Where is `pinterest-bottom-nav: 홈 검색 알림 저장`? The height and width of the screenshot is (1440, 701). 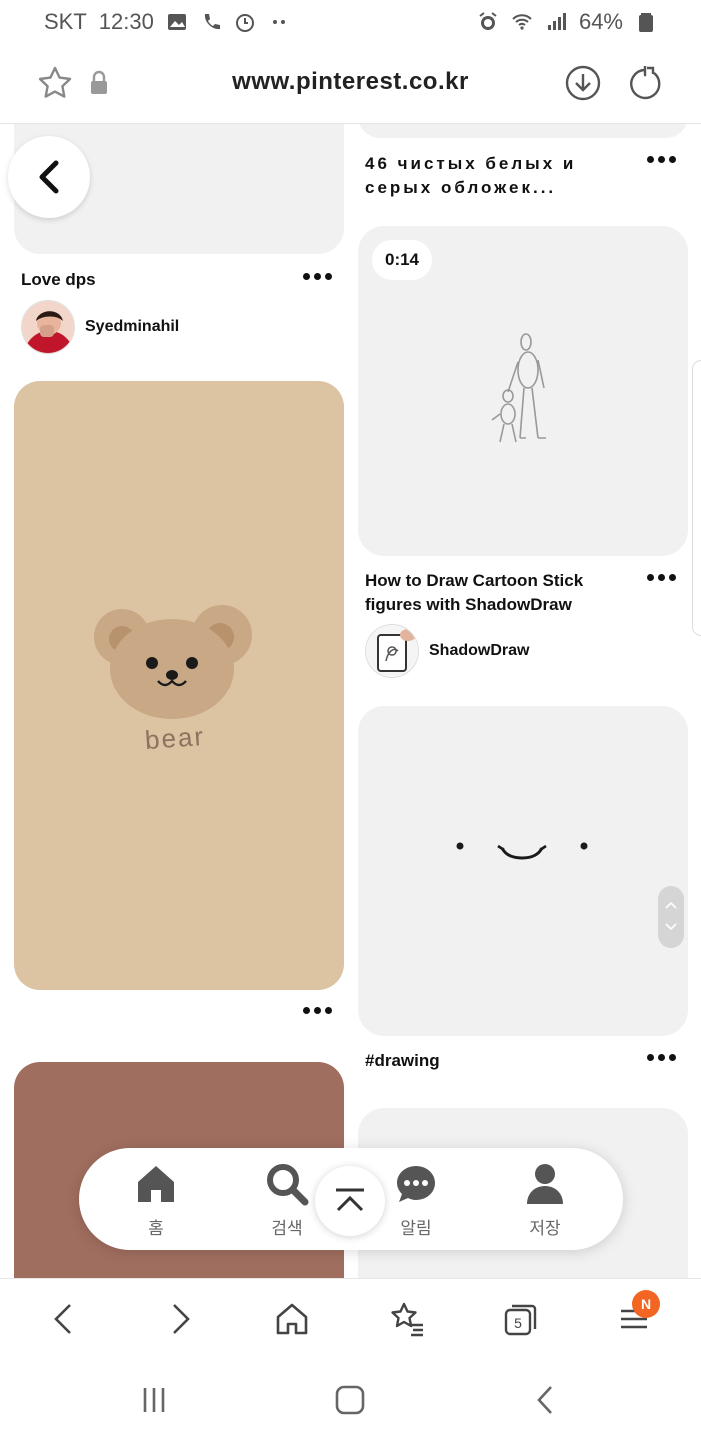
pinterest-bottom-nav: 홈 검색 알림 저장 is located at coordinates (351, 1199).